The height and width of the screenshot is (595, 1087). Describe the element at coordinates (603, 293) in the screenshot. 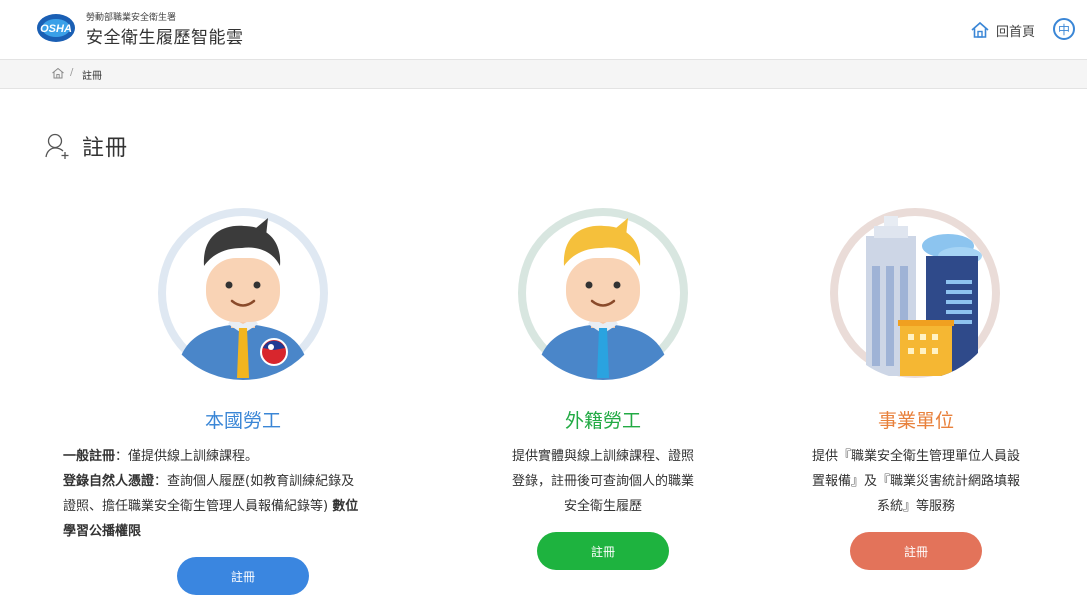

I see `foreign-worker-avatar` at that location.